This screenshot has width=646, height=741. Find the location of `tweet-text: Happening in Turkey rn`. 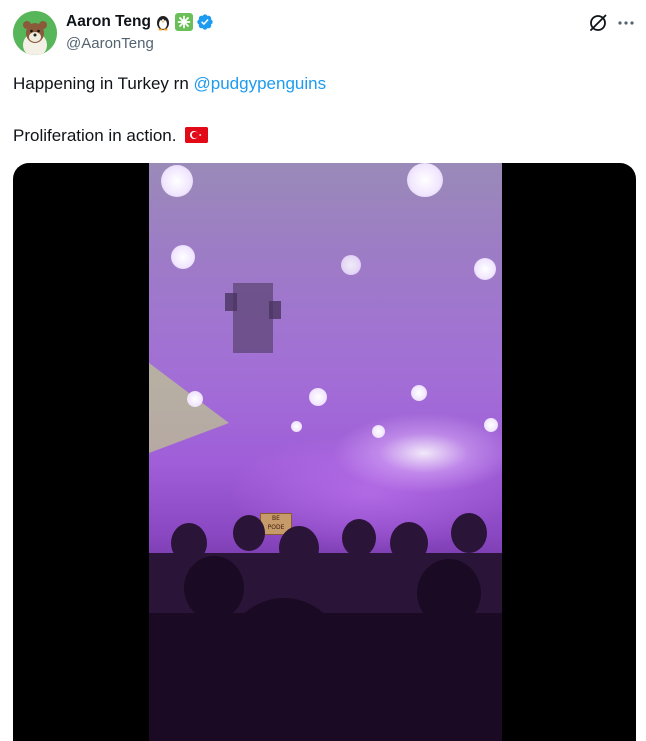

tweet-text: Happening in Turkey rn is located at coordinates (103, 83).